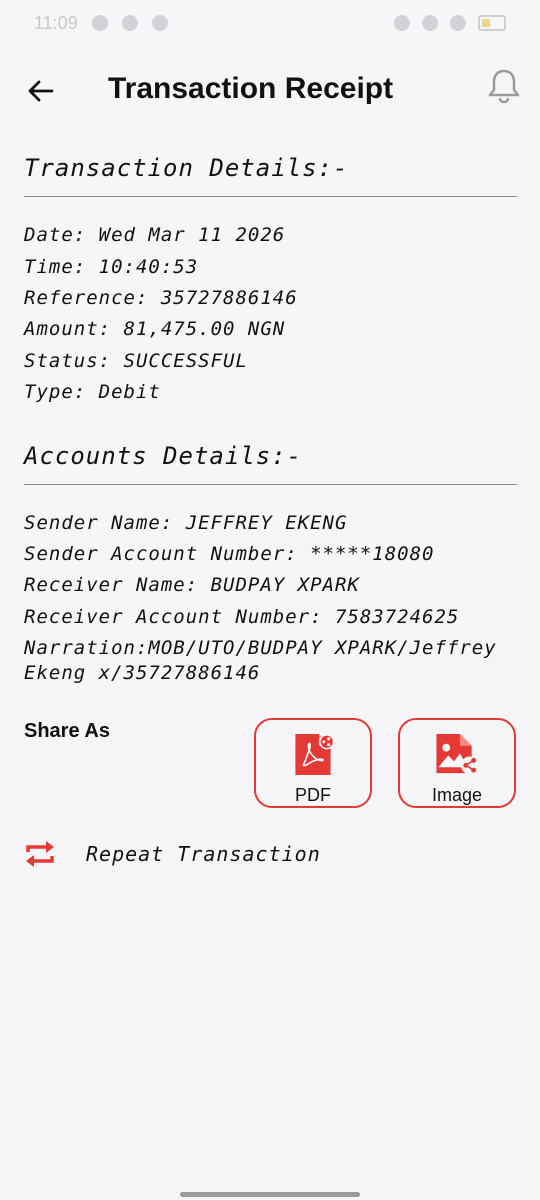 The width and height of the screenshot is (540, 1200). What do you see at coordinates (155, 235) in the screenshot?
I see `transaction-date: Date: Wed Mar 11 2026` at bounding box center [155, 235].